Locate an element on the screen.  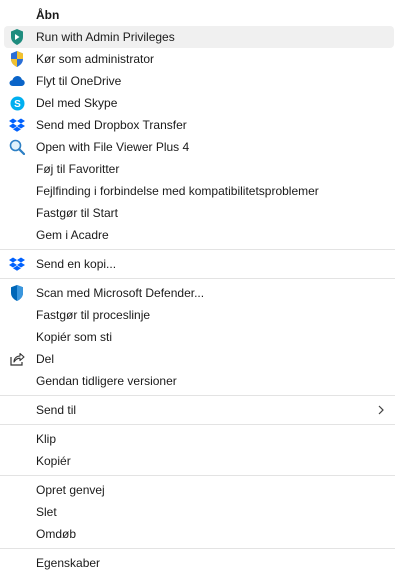
menu-item-onedrive: Flyt til OneDrive is located at coordinates (199, 81).